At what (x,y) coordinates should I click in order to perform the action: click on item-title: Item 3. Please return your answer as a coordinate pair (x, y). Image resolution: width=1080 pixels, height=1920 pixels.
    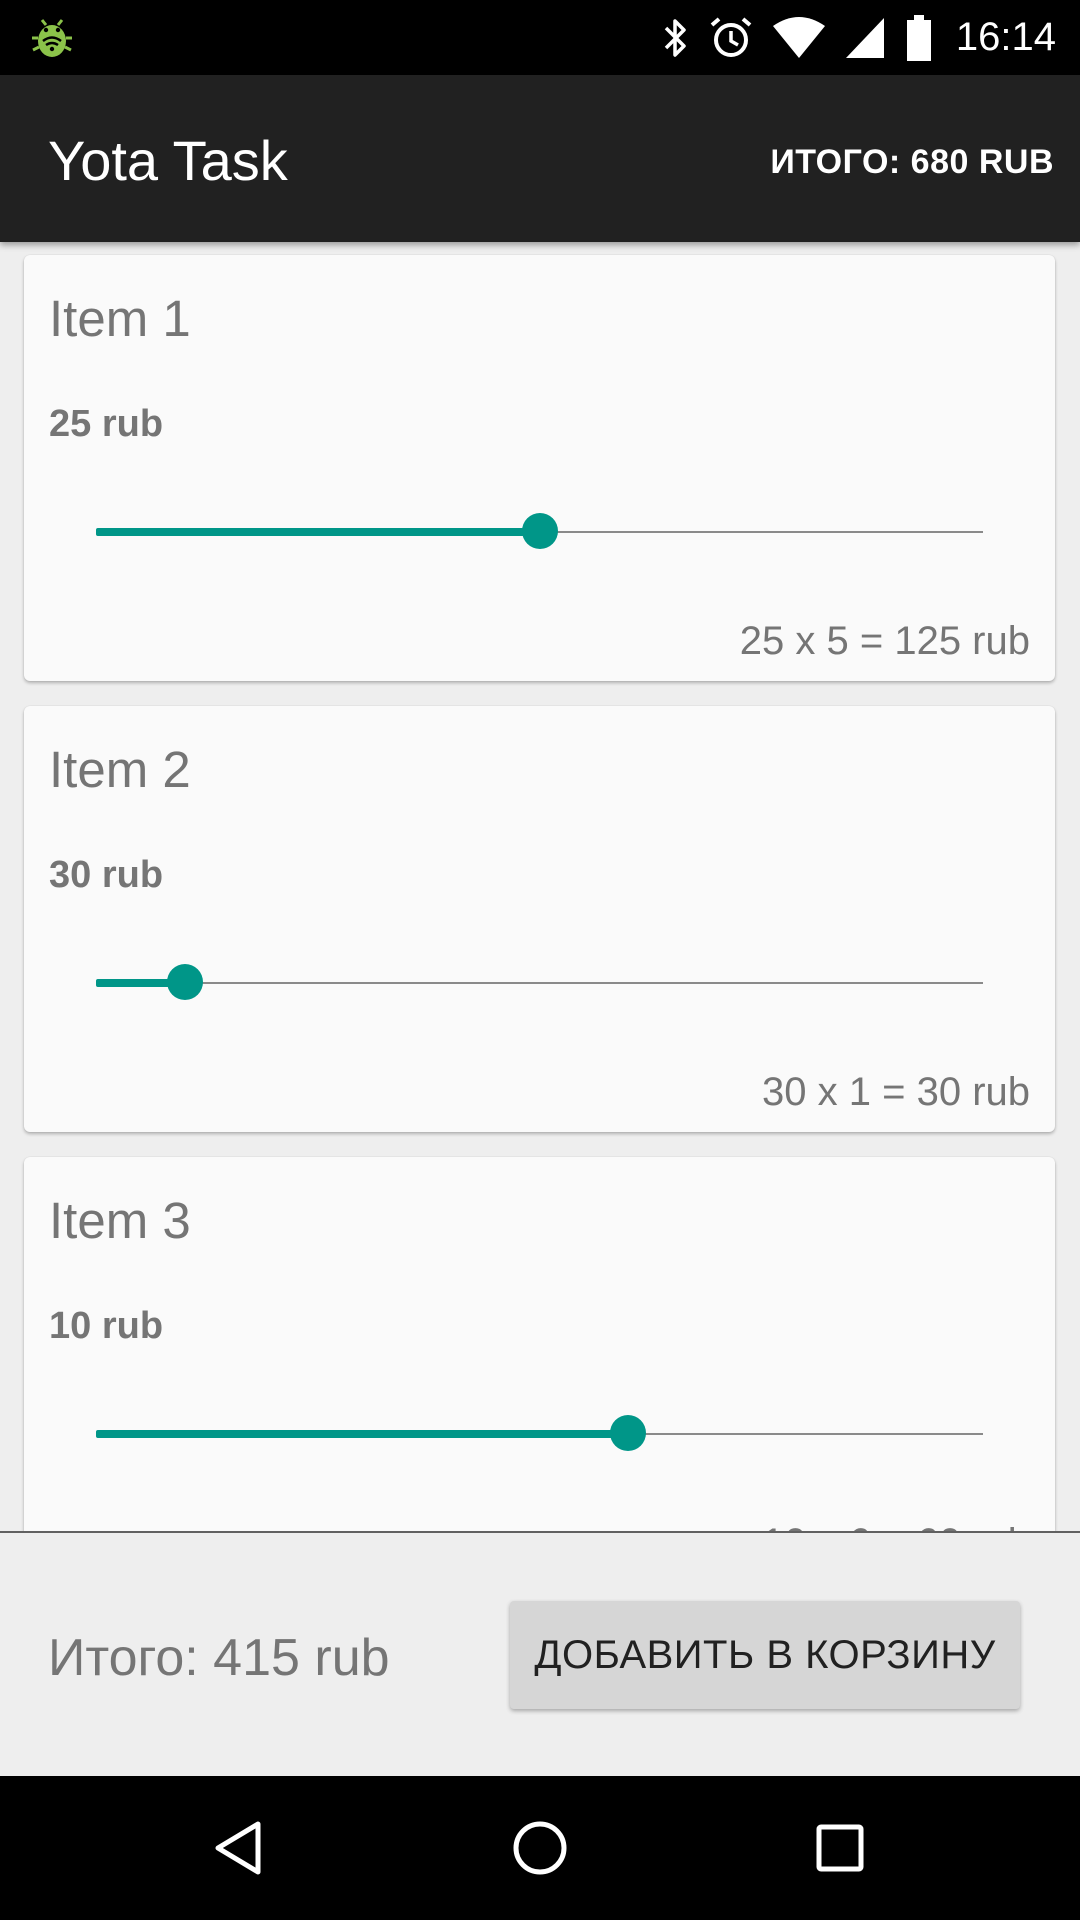
    Looking at the image, I should click on (120, 1220).